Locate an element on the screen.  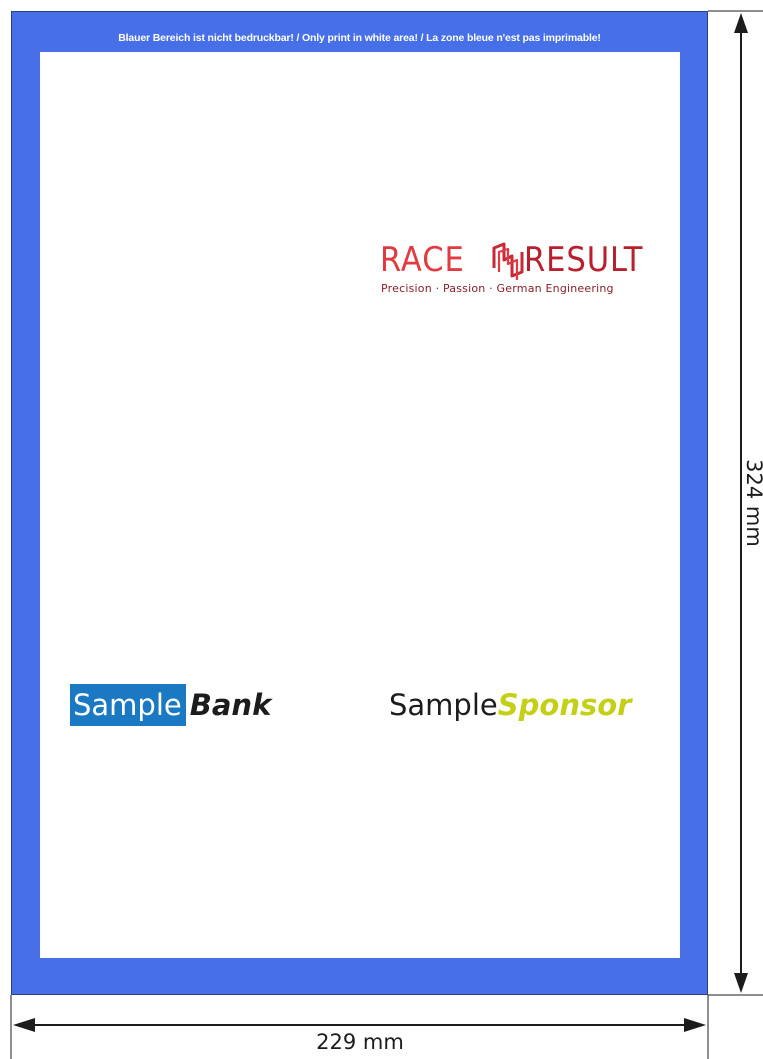
height-dimension-label: 324 mm is located at coordinates (752, 503).